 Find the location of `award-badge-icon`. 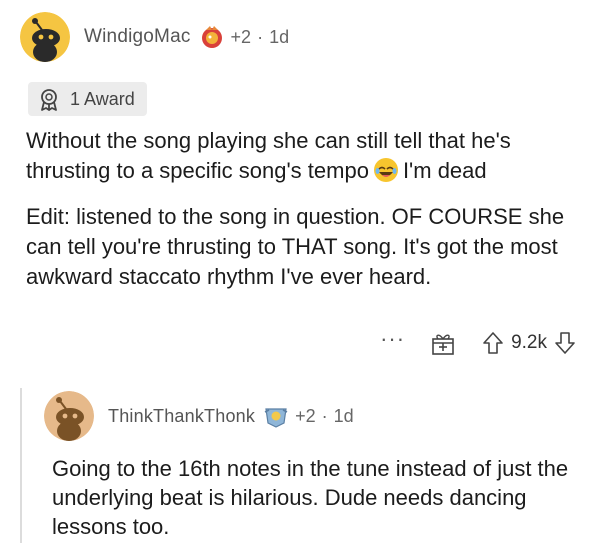

award-badge-icon is located at coordinates (49, 100).